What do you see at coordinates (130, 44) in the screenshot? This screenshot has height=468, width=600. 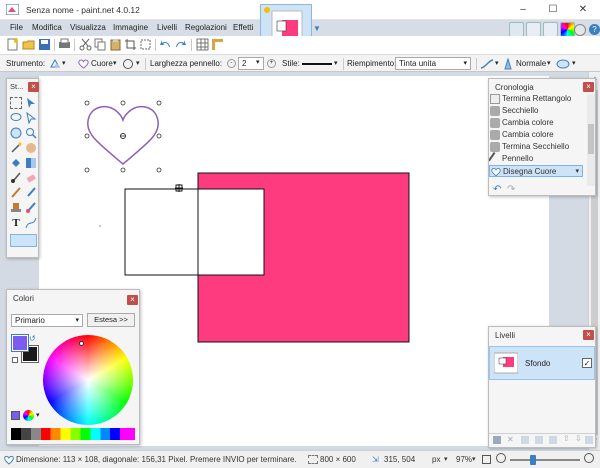 I see `crop-icon` at bounding box center [130, 44].